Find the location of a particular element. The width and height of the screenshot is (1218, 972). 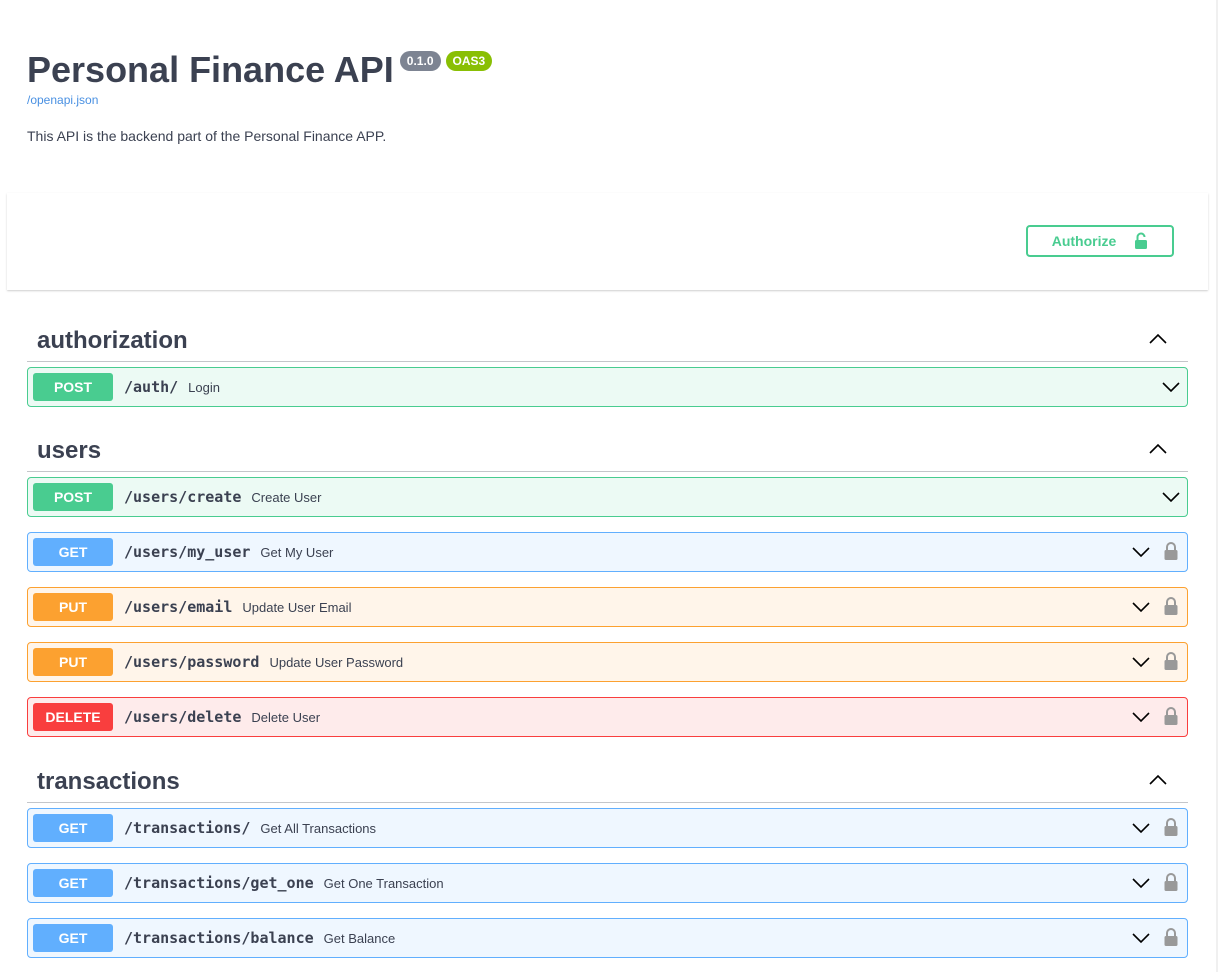

operation-summary: Login is located at coordinates (204, 387).